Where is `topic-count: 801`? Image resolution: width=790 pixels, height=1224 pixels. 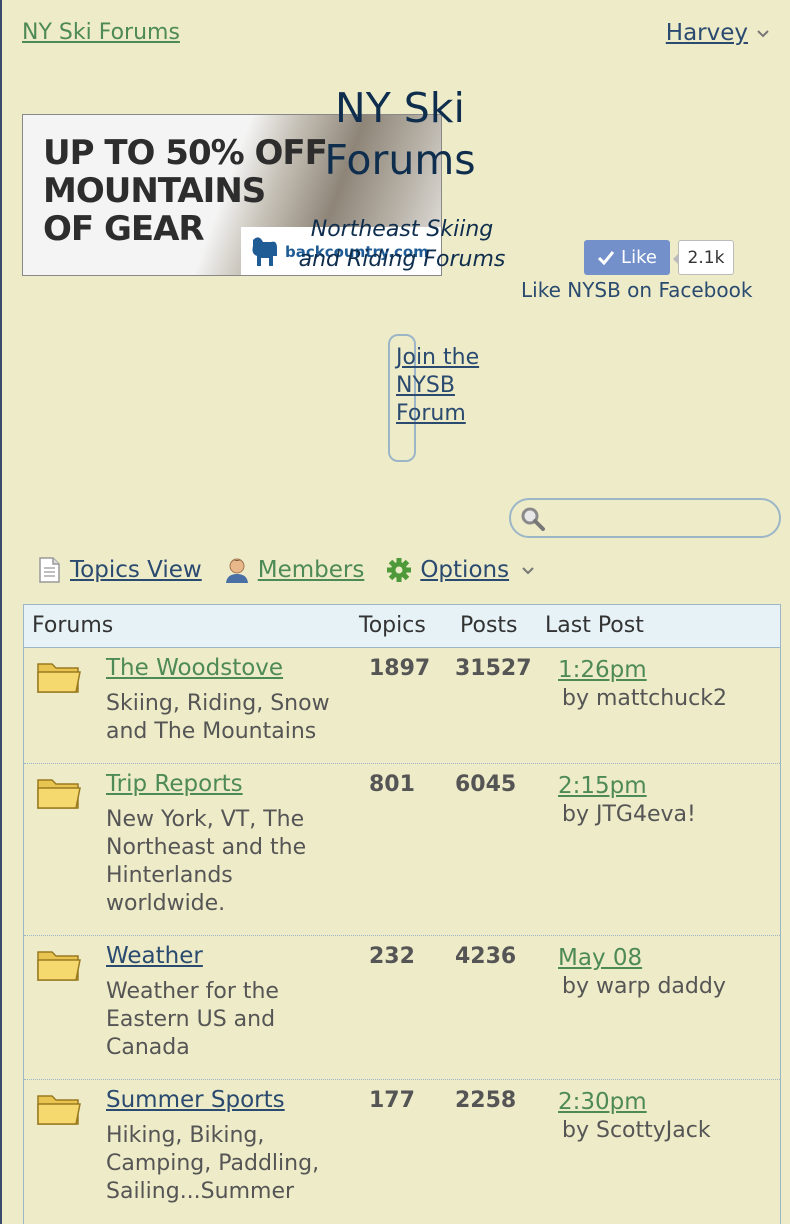
topic-count: 801 is located at coordinates (392, 784).